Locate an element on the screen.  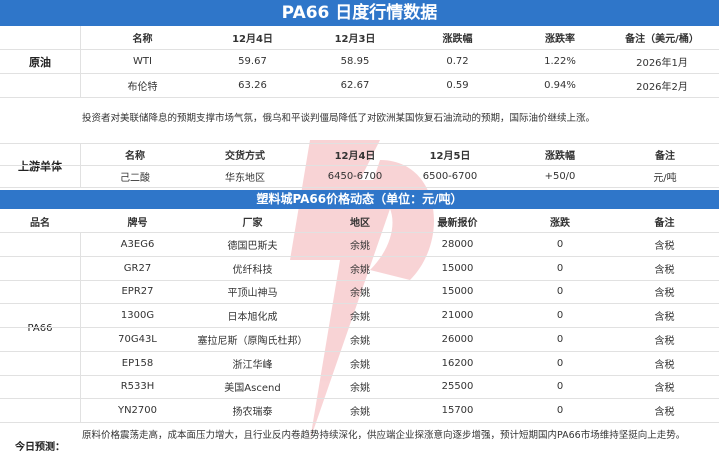
crude-name: 布伦特 is located at coordinates (142, 87).